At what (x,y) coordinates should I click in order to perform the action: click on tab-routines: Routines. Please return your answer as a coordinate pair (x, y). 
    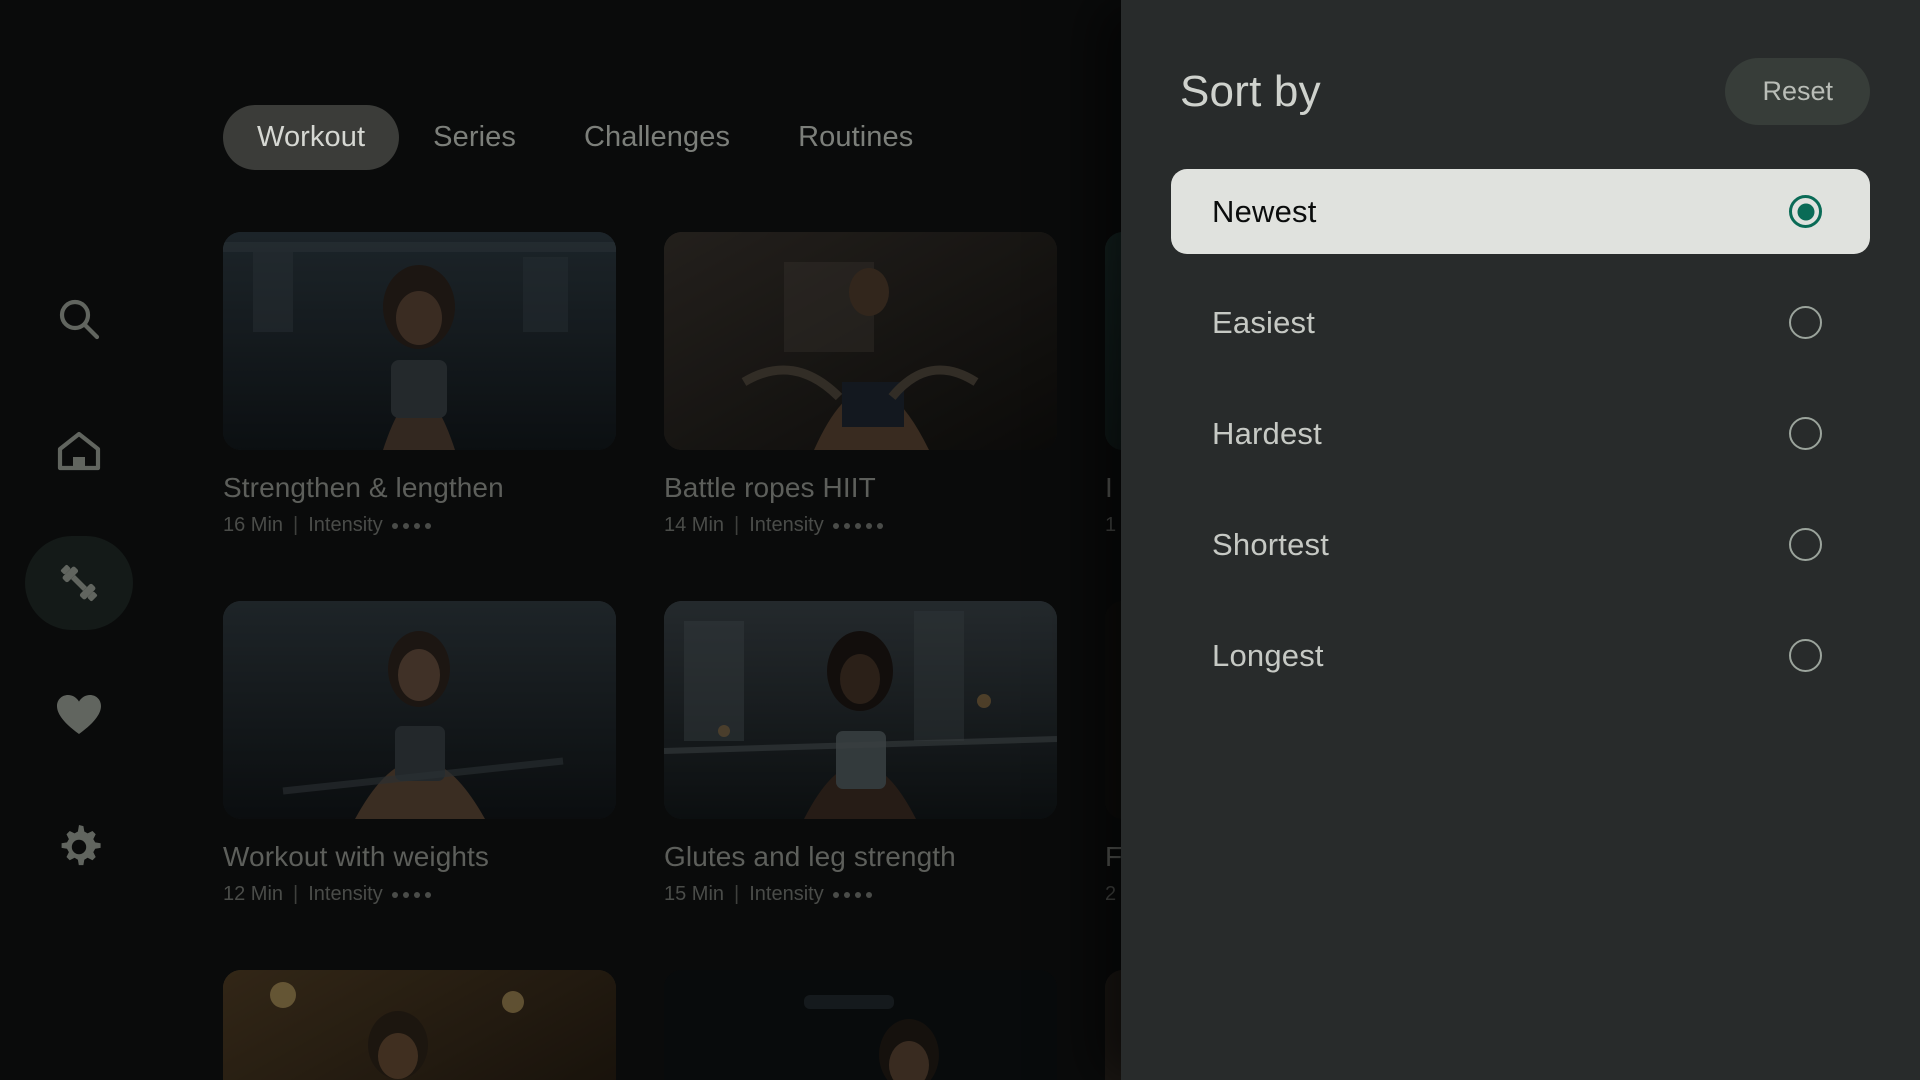
    Looking at the image, I should click on (855, 137).